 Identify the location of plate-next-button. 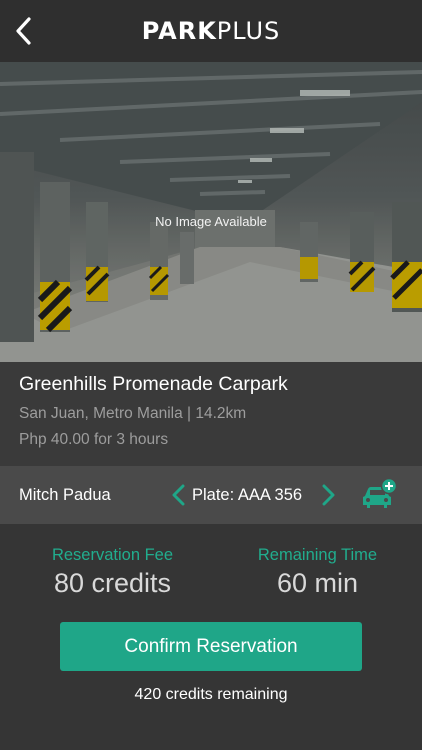
(329, 497).